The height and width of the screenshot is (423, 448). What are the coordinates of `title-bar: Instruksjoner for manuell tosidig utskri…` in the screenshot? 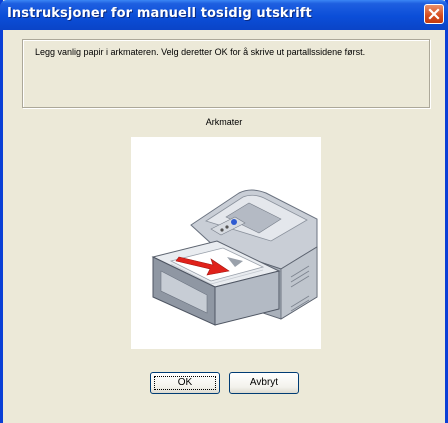 It's located at (224, 15).